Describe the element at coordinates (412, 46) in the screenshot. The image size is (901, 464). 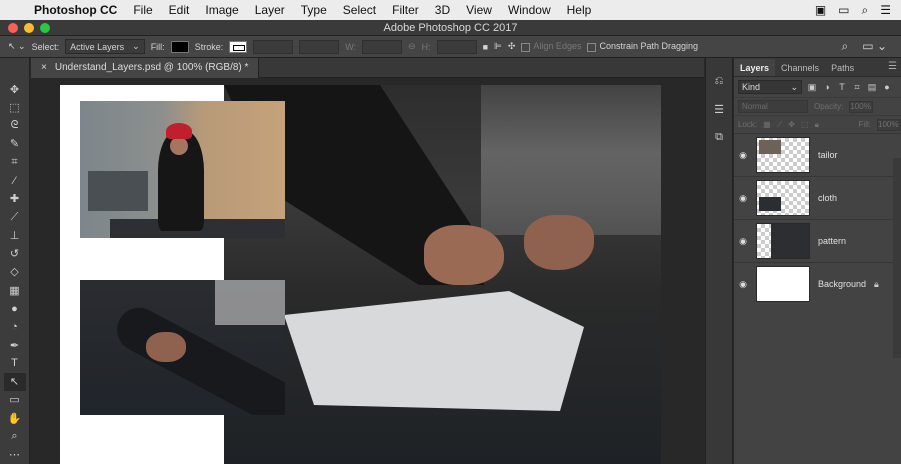
I see `link-icon: ⊖` at that location.